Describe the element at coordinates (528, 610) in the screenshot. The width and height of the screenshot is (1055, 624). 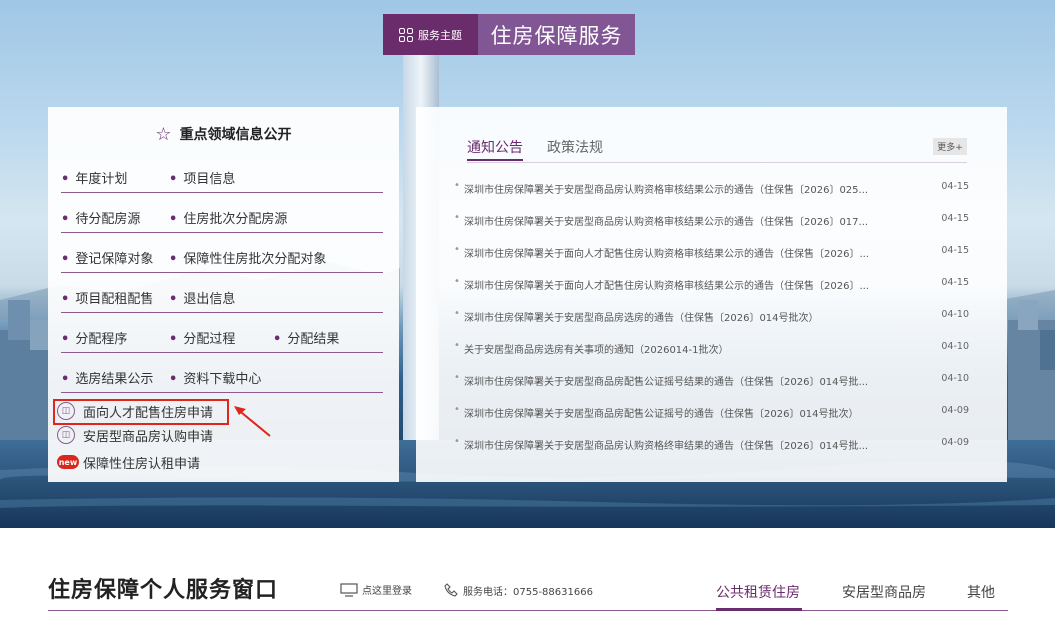
I see `service-divider` at that location.